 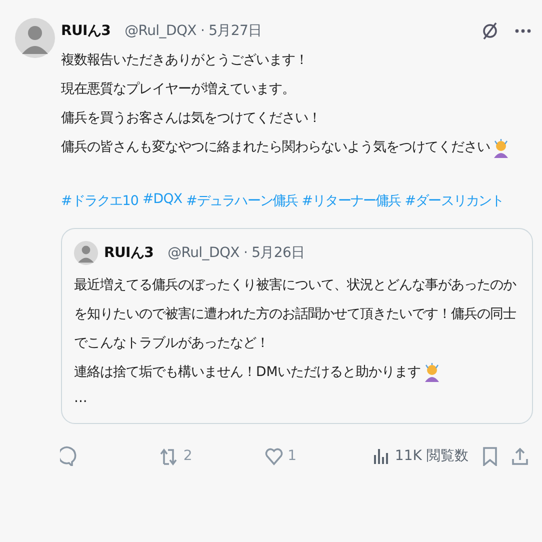 I want to click on slashed-circle-icon, so click(x=490, y=31).